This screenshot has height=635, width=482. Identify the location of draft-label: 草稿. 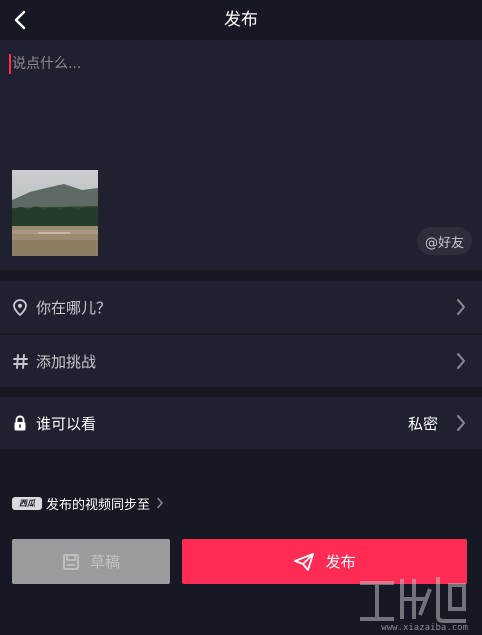
(104, 562).